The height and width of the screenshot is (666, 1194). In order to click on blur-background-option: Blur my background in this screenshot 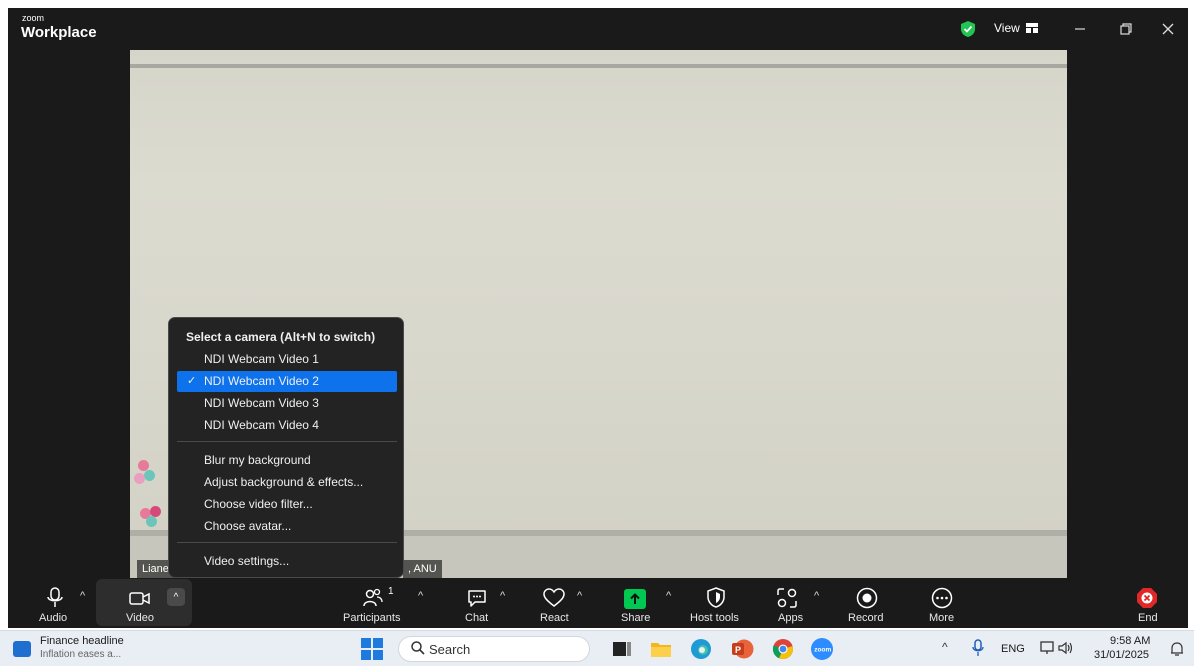, I will do `click(287, 460)`.